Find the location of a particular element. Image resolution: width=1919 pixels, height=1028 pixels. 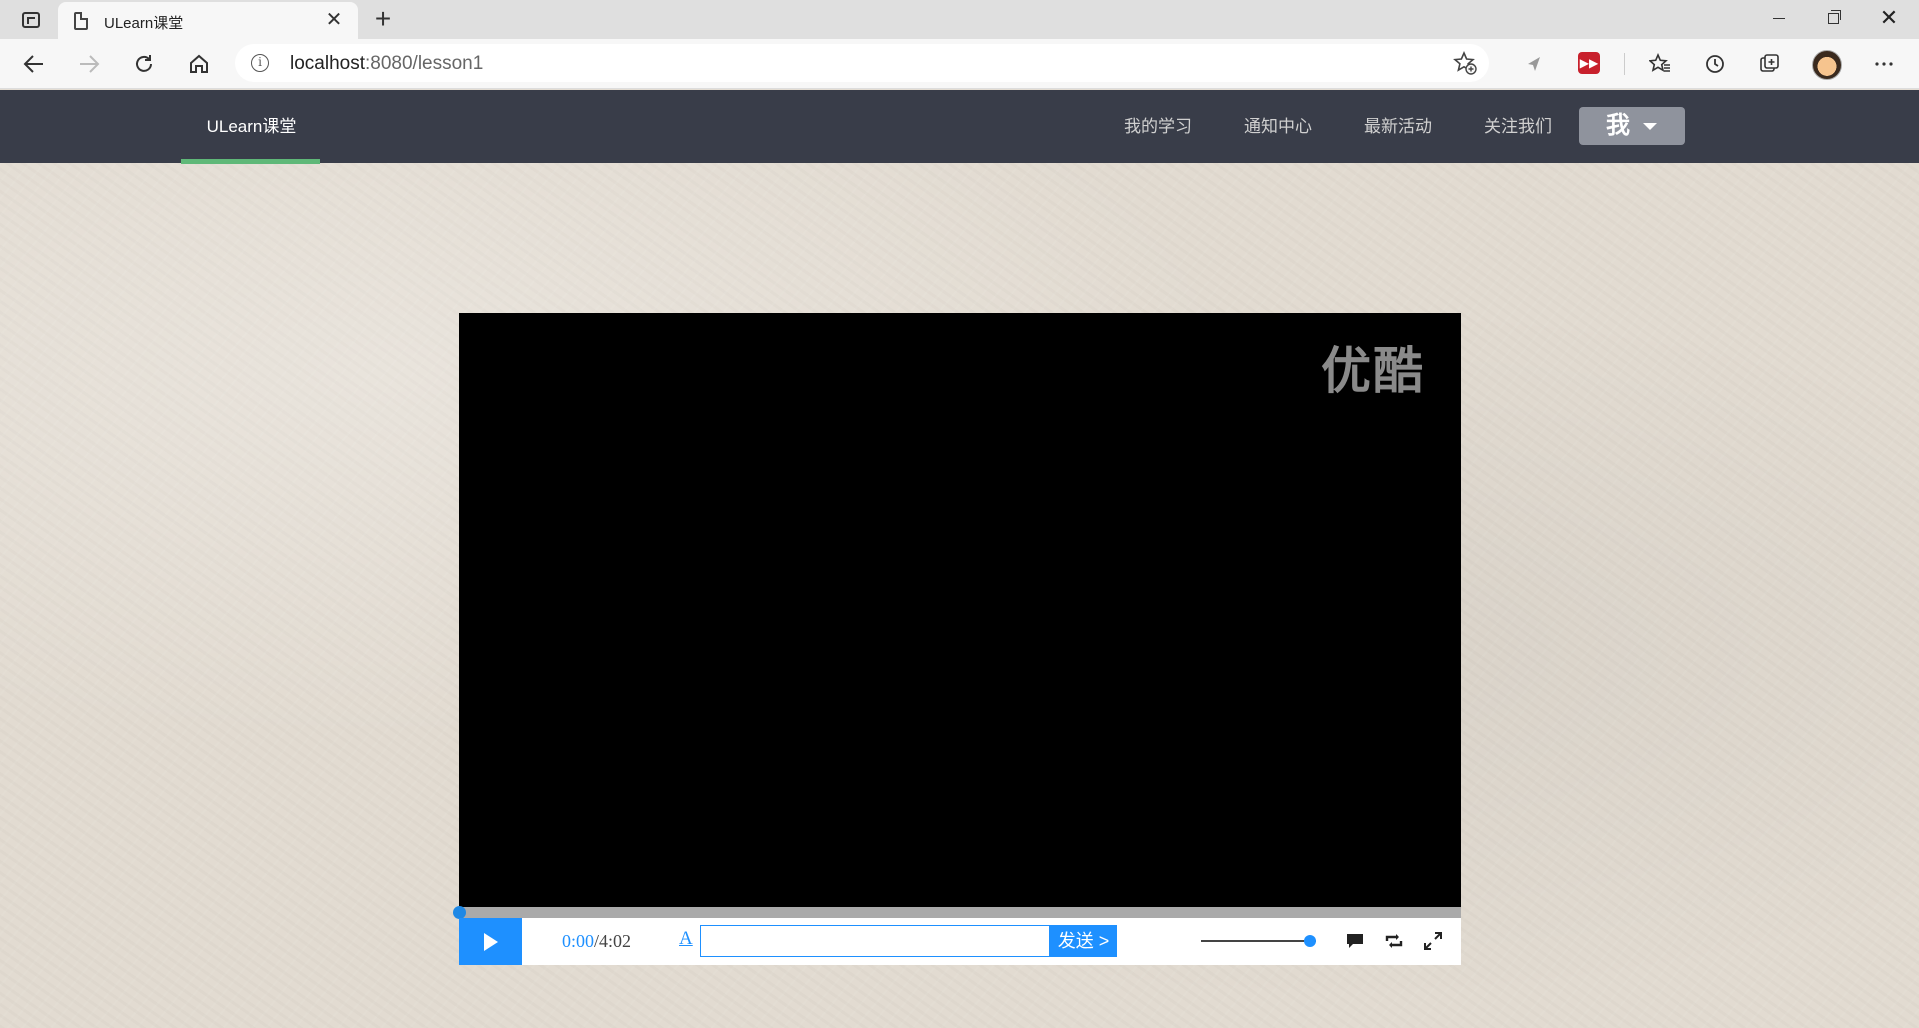

favorites-icon is located at coordinates (1660, 64).